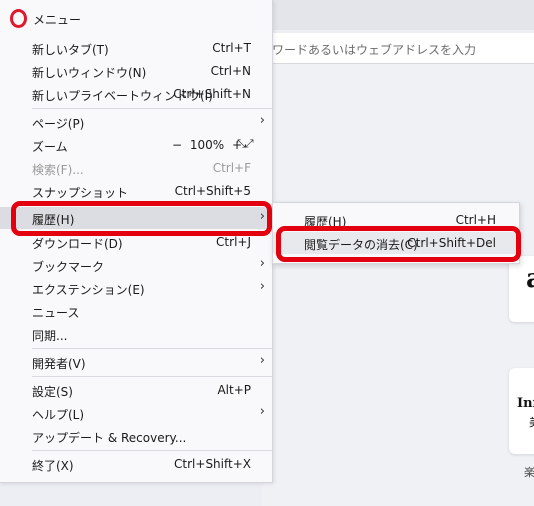 This screenshot has height=506, width=534. What do you see at coordinates (374, 50) in the screenshot?
I see `address-placeholder: ワードあるいはウェブアドレスを入力` at bounding box center [374, 50].